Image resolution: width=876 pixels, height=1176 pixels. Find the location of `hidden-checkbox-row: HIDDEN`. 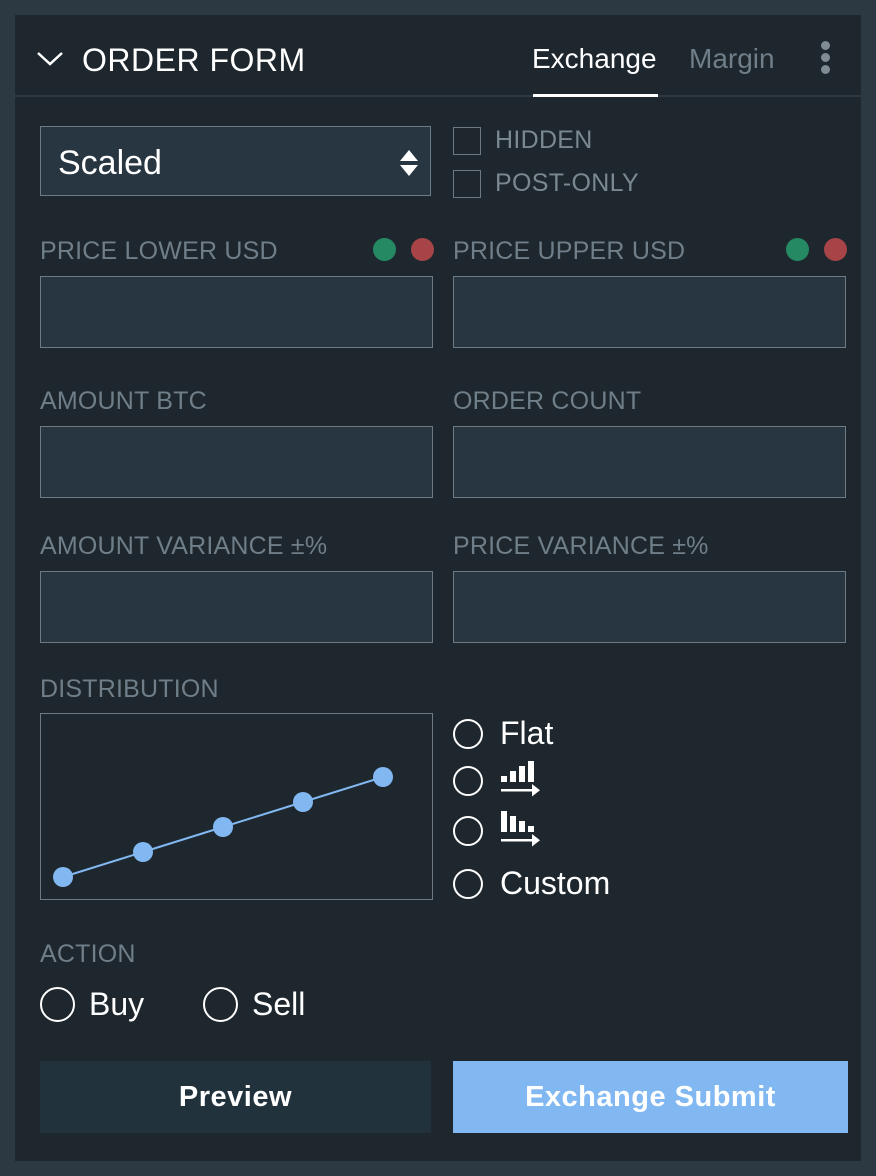

hidden-checkbox-row: HIDDEN is located at coordinates (523, 140).